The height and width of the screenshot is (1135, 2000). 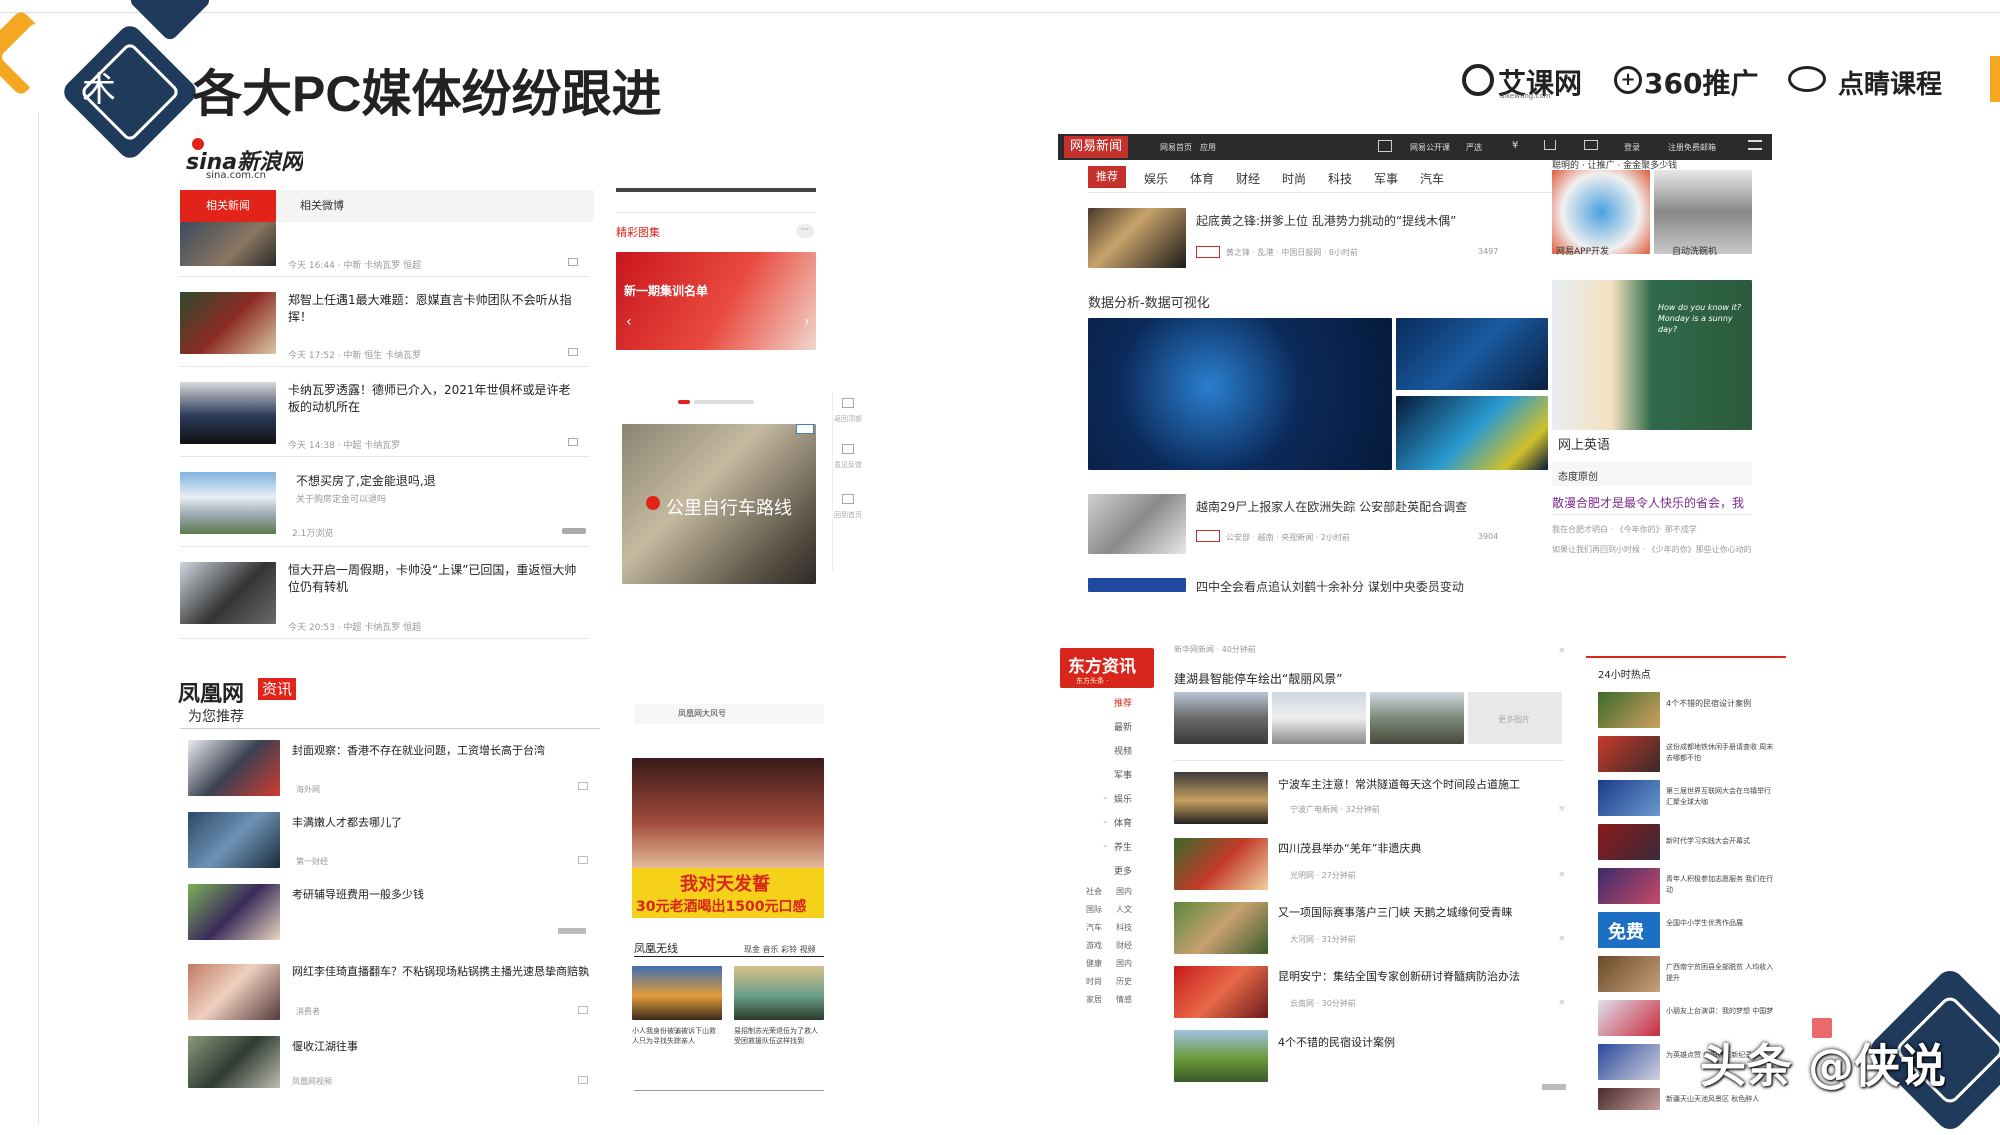 I want to click on news-title: 4个不错的民宿设计案例, so click(x=1336, y=1042).